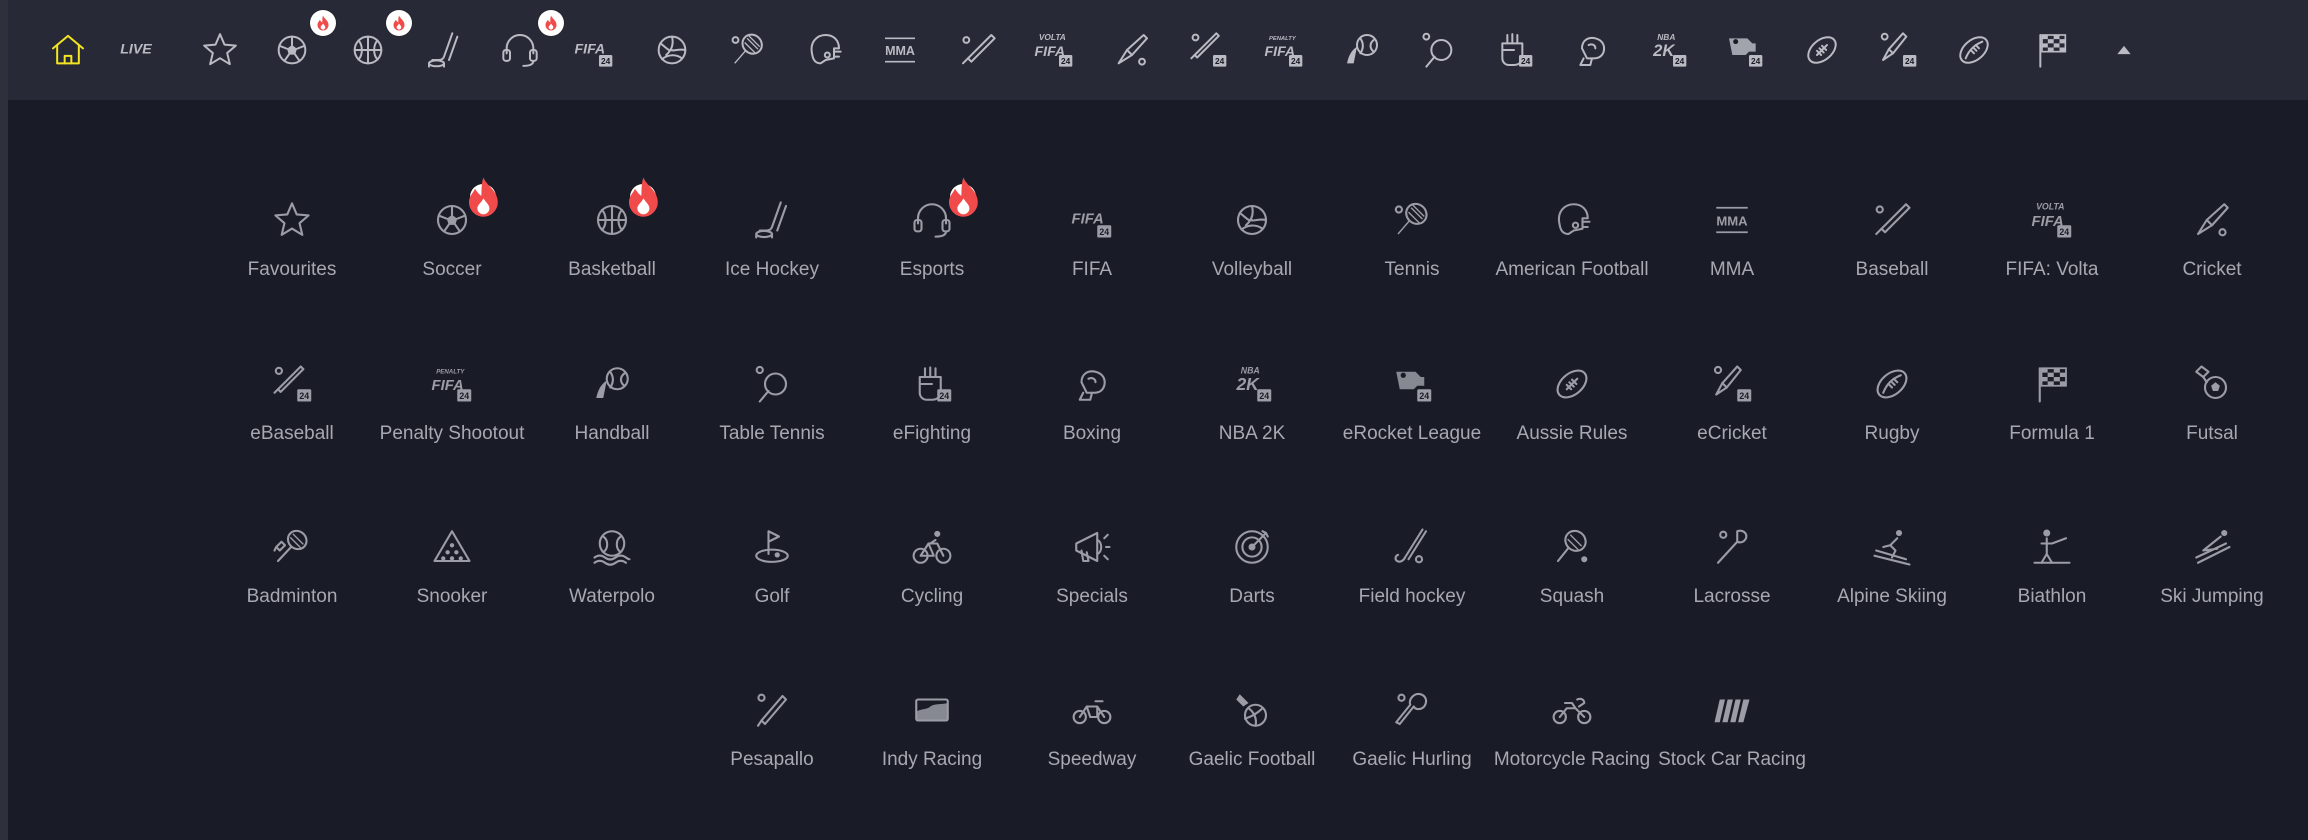  I want to click on formula-1-icon, so click(2052, 384).